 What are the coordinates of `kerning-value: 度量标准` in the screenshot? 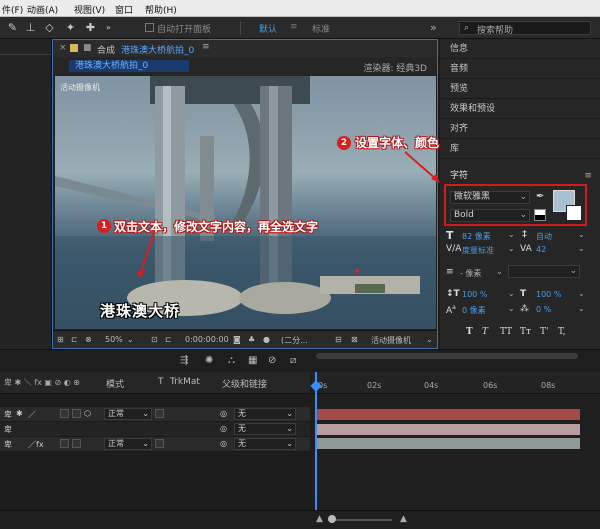 It's located at (478, 250).